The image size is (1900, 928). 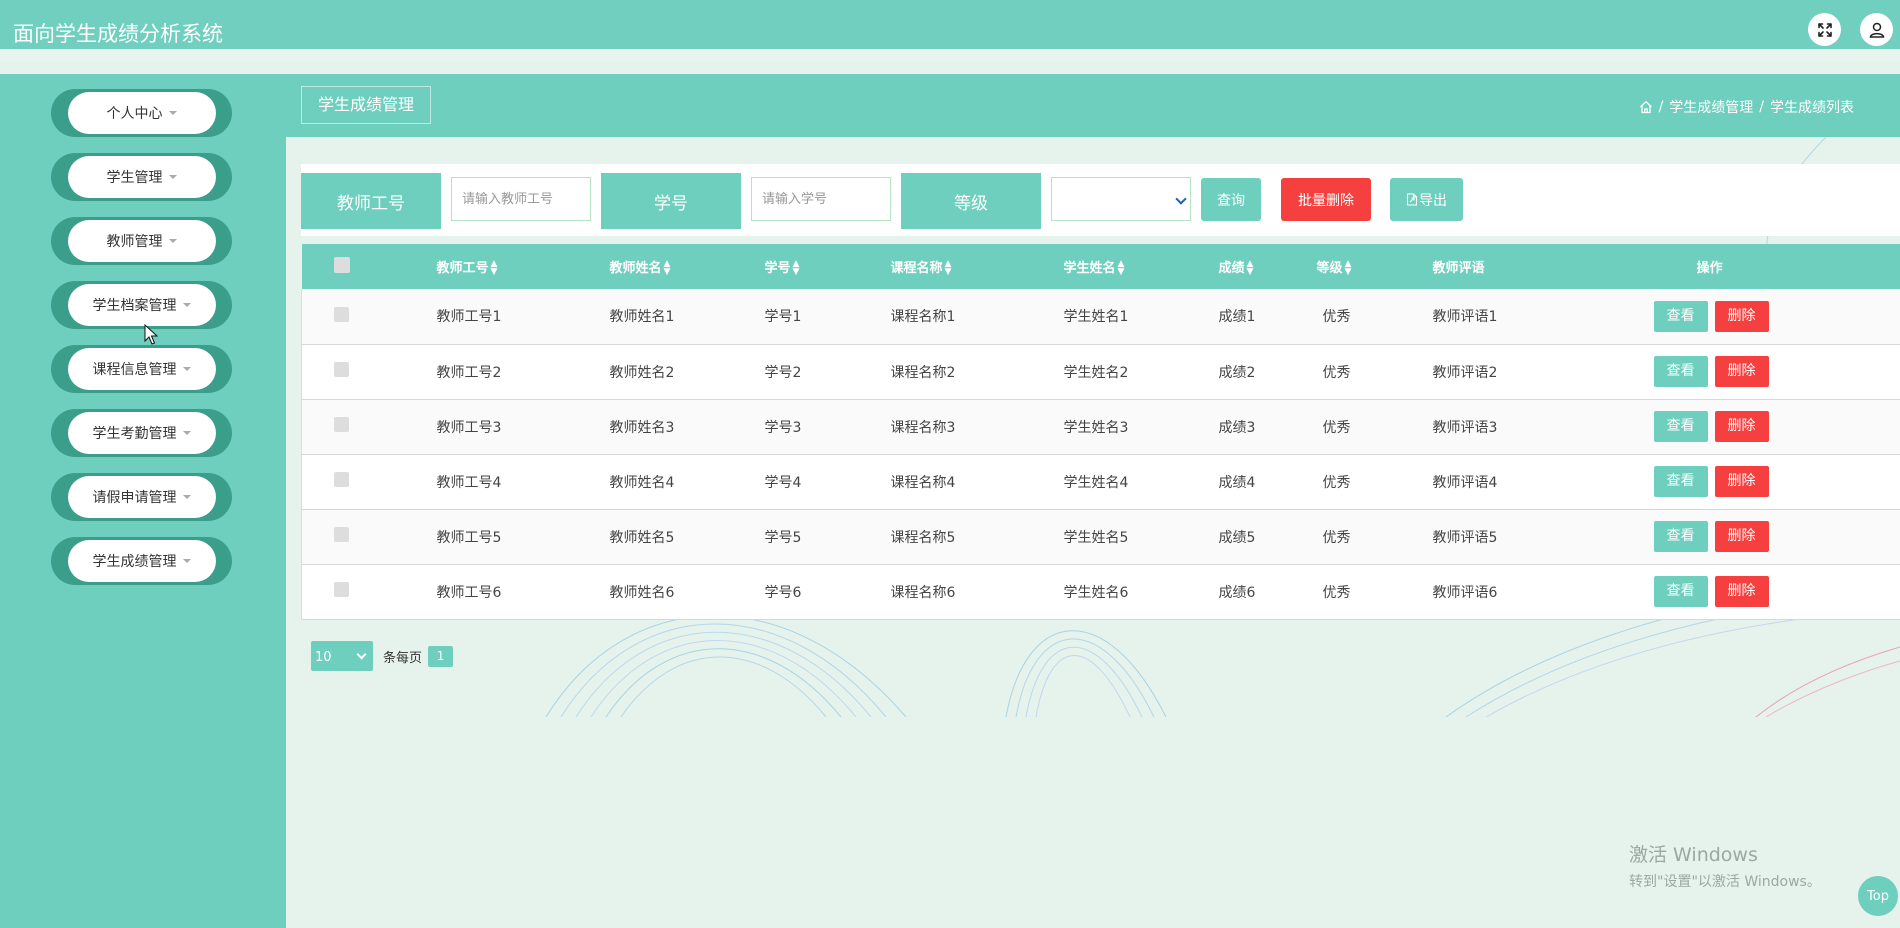 What do you see at coordinates (469, 317) in the screenshot?
I see `table-cell: 教师工号1` at bounding box center [469, 317].